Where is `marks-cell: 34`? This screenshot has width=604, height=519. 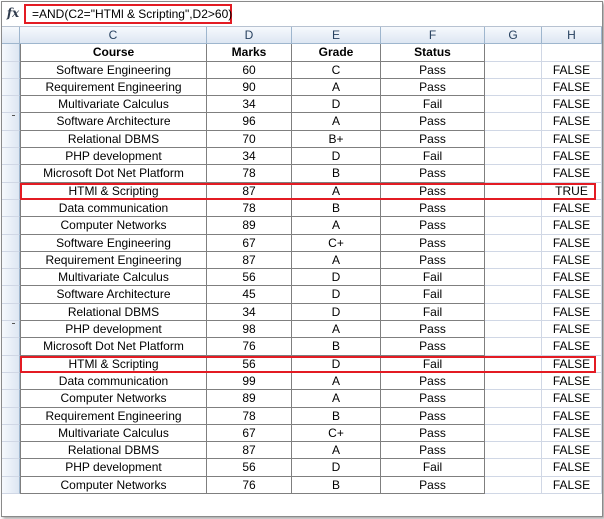
marks-cell: 34 is located at coordinates (249, 312).